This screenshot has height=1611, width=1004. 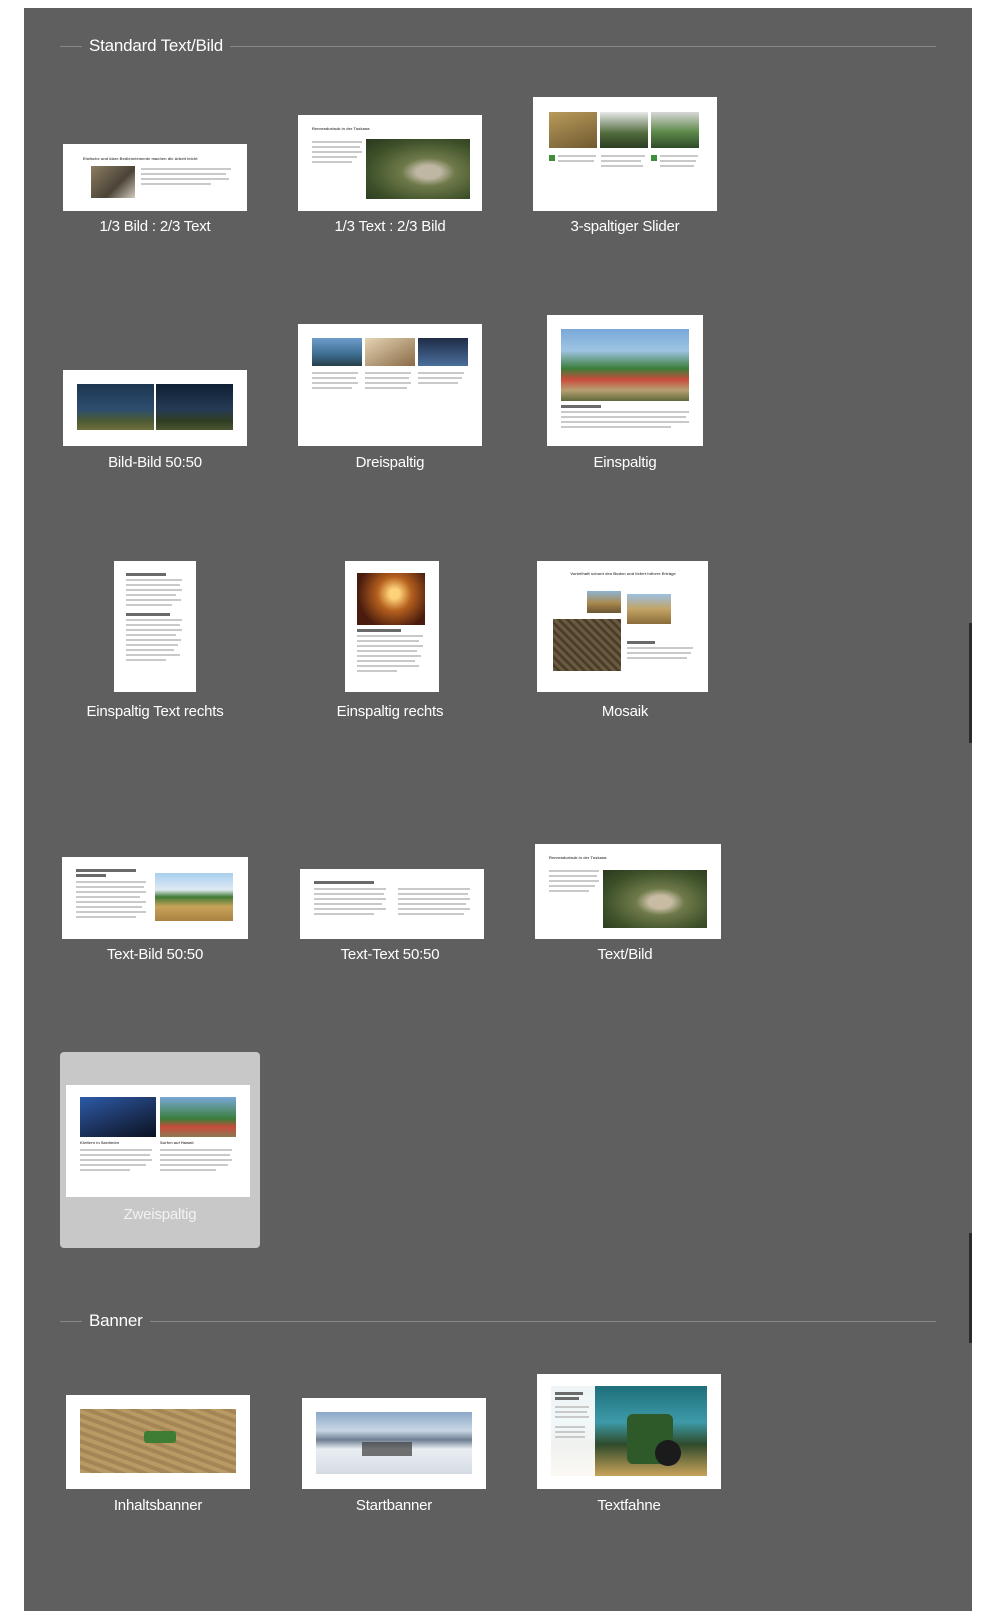 What do you see at coordinates (155, 226) in the screenshot?
I see `template-label: 1/3 Bild : 2/3 Text` at bounding box center [155, 226].